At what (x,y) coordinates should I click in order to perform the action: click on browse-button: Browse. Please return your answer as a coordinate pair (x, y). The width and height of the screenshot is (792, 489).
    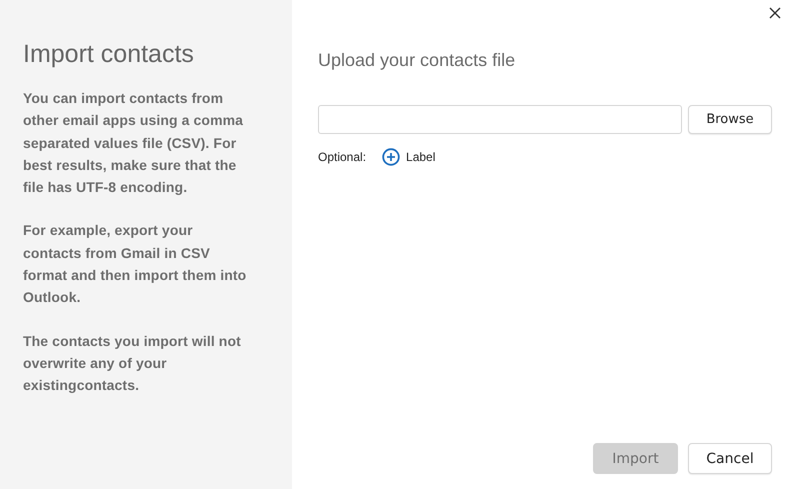
    Looking at the image, I should click on (730, 119).